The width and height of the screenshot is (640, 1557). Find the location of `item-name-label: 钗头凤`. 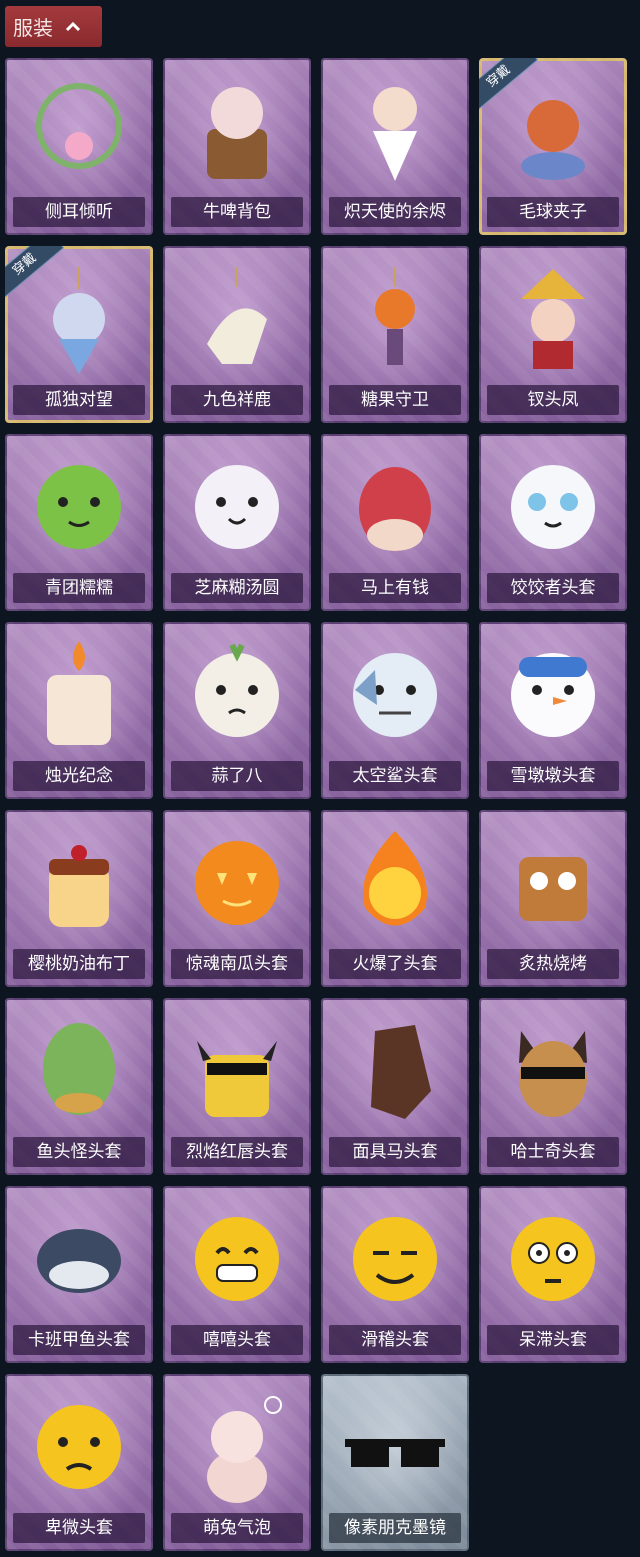

item-name-label: 钗头凤 is located at coordinates (553, 400).